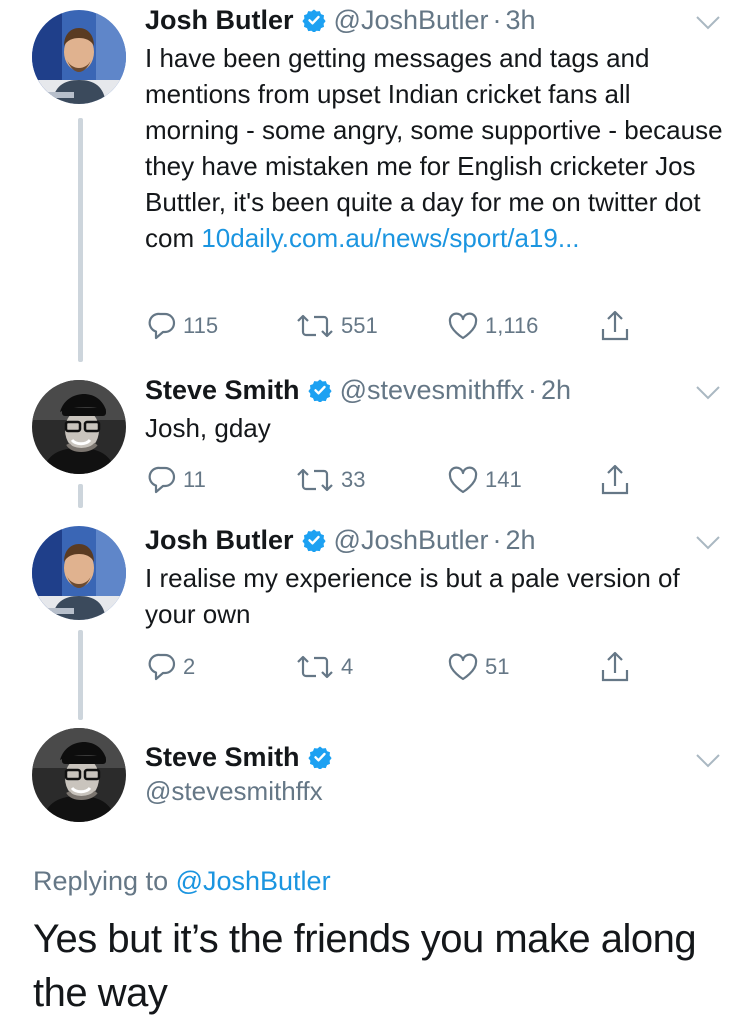  I want to click on retweet-button: 33, so click(330, 480).